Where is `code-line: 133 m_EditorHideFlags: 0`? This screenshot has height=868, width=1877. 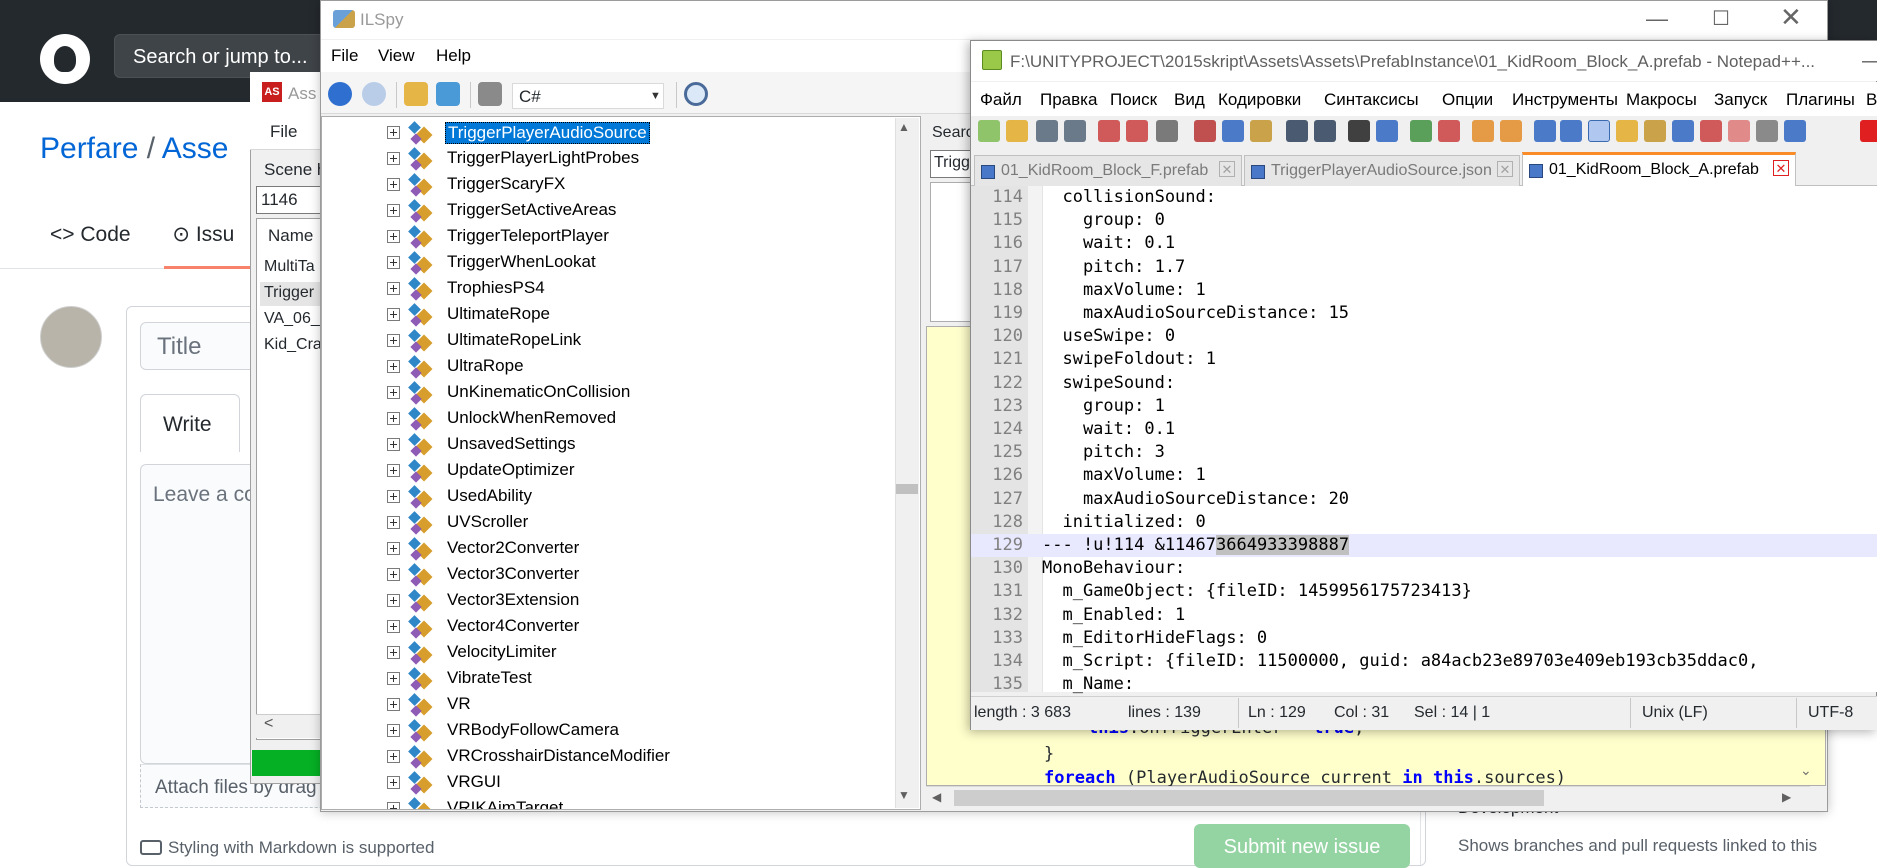 code-line: 133 m_EditorHideFlags: 0 is located at coordinates (1424, 638).